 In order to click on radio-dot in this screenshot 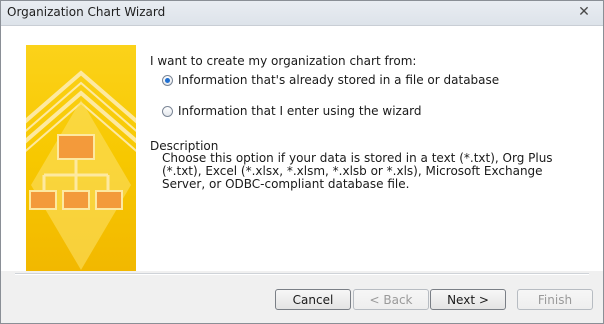, I will do `click(167, 80)`.